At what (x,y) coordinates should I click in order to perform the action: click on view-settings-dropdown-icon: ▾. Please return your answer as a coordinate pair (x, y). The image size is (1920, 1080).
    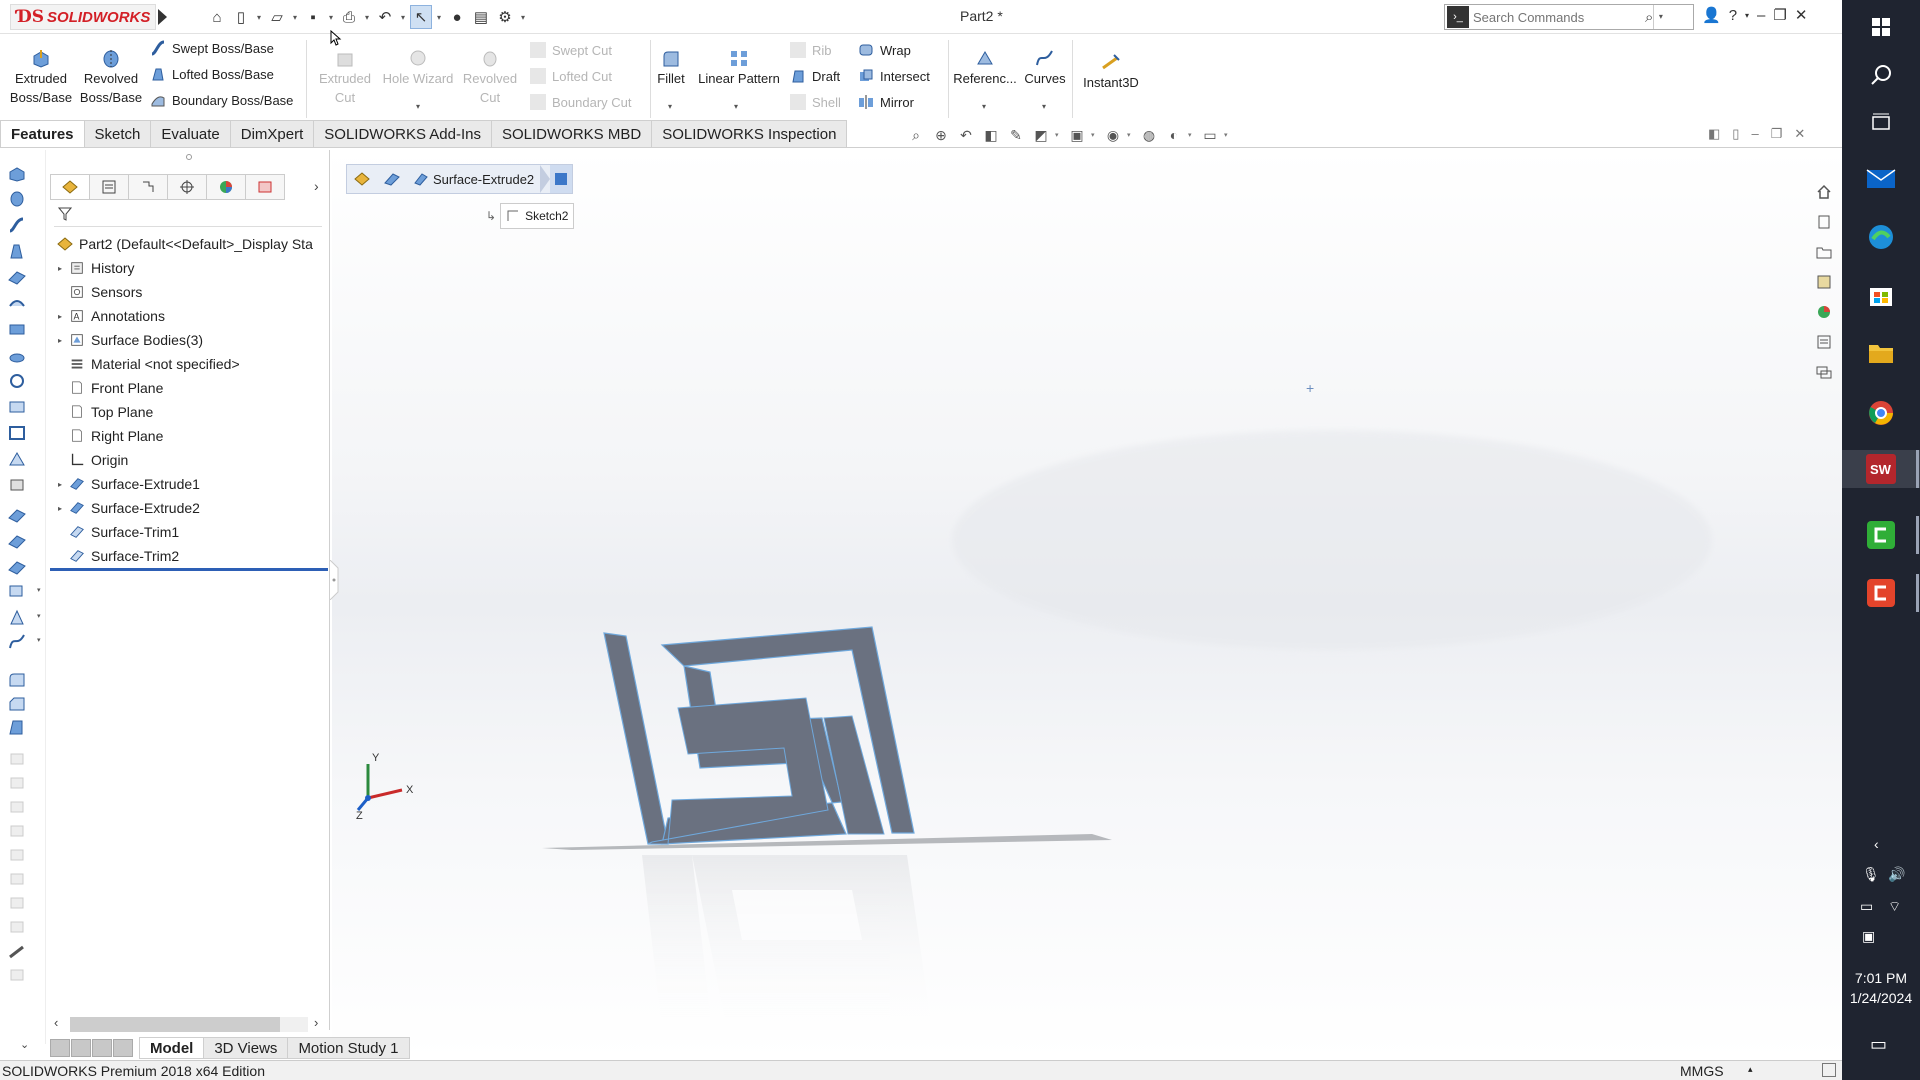
    Looking at the image, I should click on (1228, 135).